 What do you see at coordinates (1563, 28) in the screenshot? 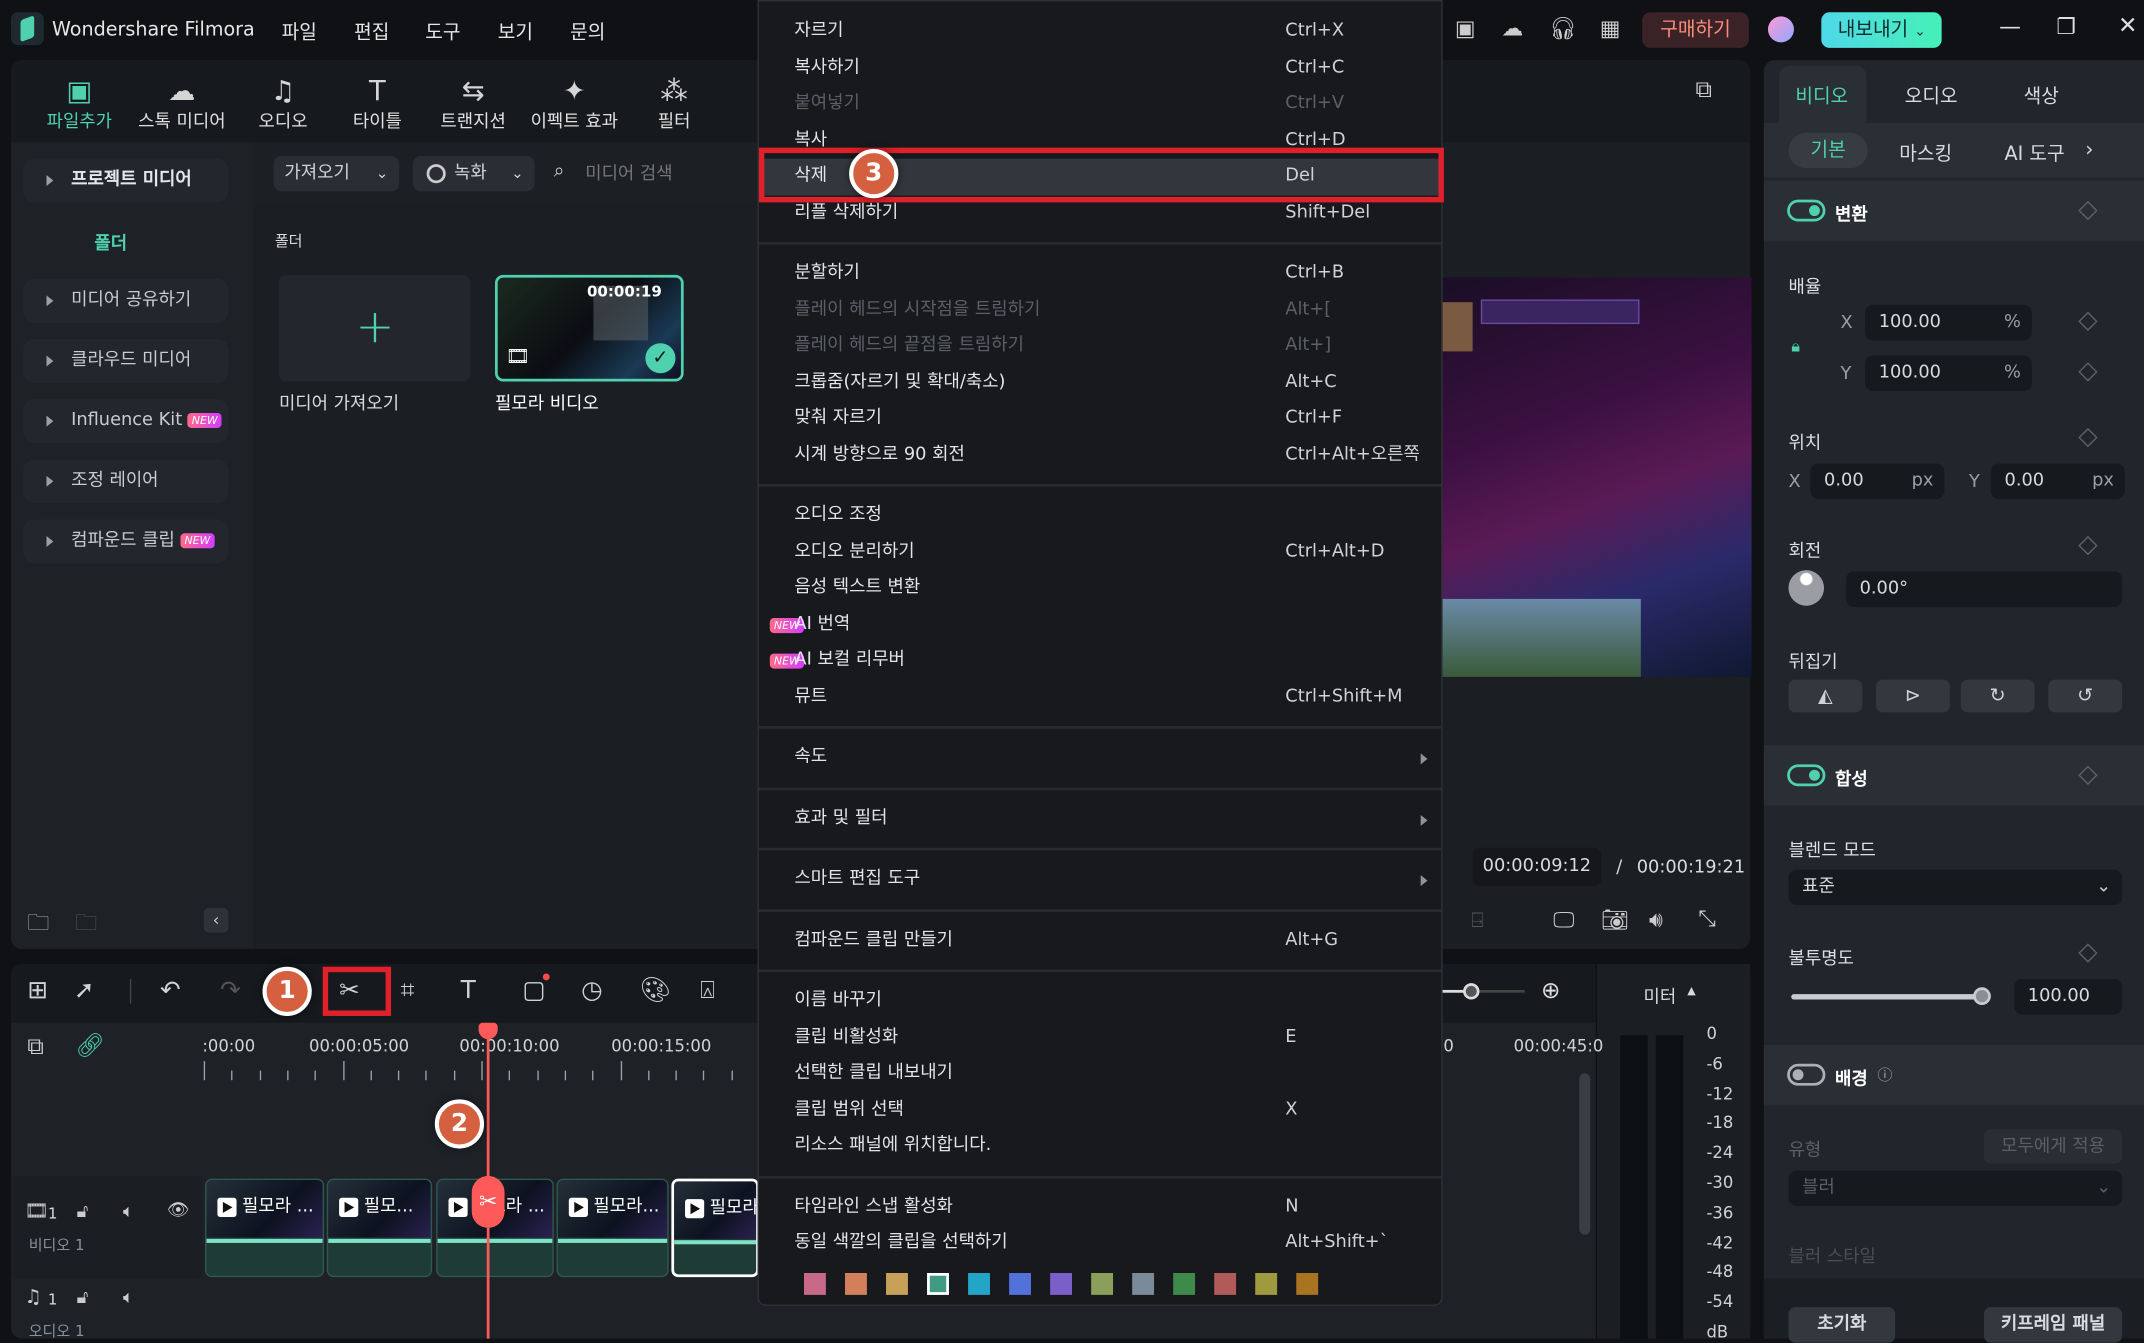
I see `headset-icon: 🎧︎` at bounding box center [1563, 28].